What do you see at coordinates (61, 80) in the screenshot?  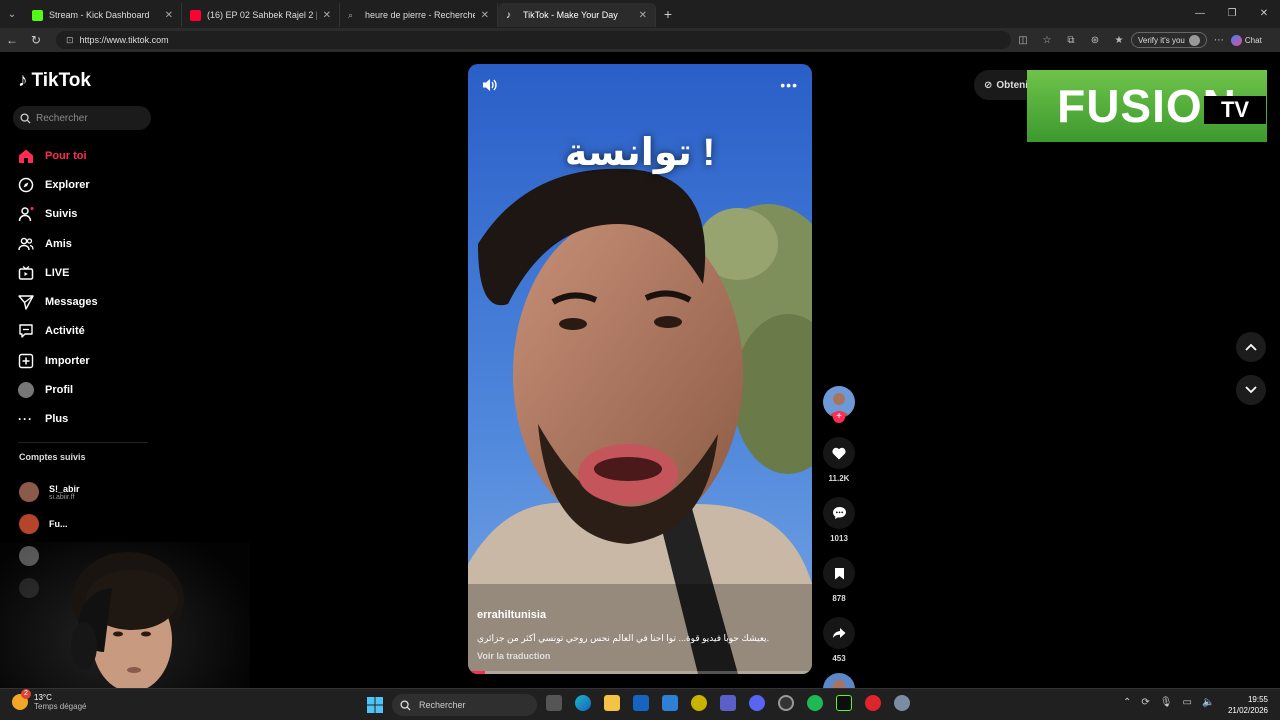 I see `logo-text: TikTok` at bounding box center [61, 80].